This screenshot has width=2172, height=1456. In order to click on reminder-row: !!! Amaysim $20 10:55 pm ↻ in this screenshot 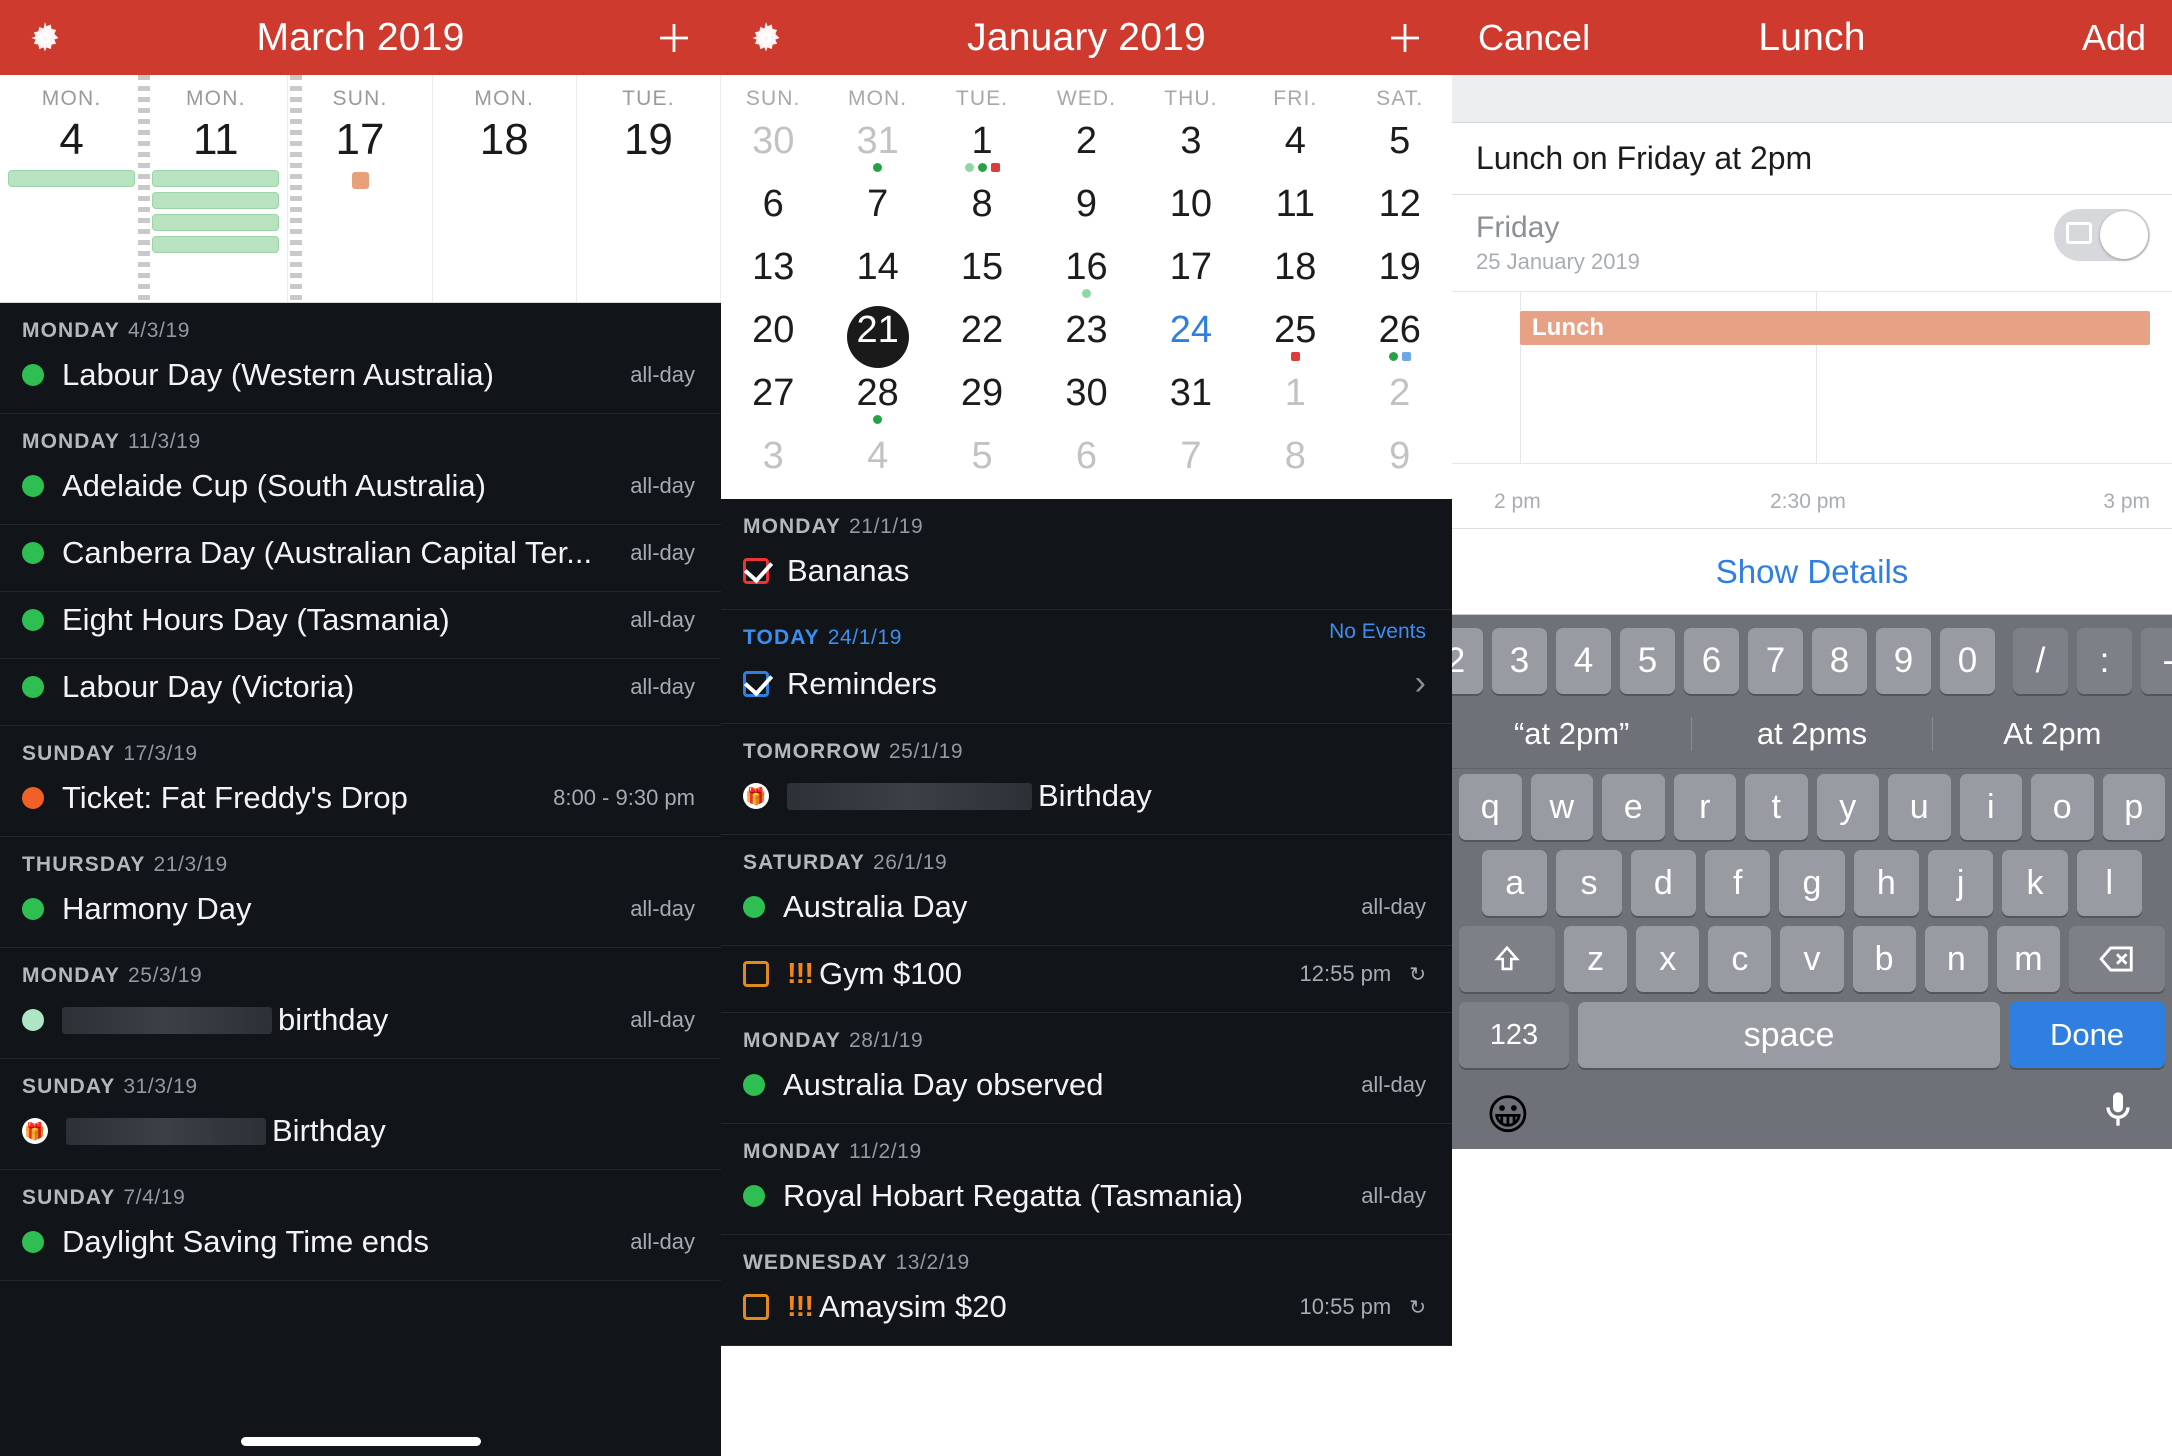, I will do `click(1086, 1313)`.